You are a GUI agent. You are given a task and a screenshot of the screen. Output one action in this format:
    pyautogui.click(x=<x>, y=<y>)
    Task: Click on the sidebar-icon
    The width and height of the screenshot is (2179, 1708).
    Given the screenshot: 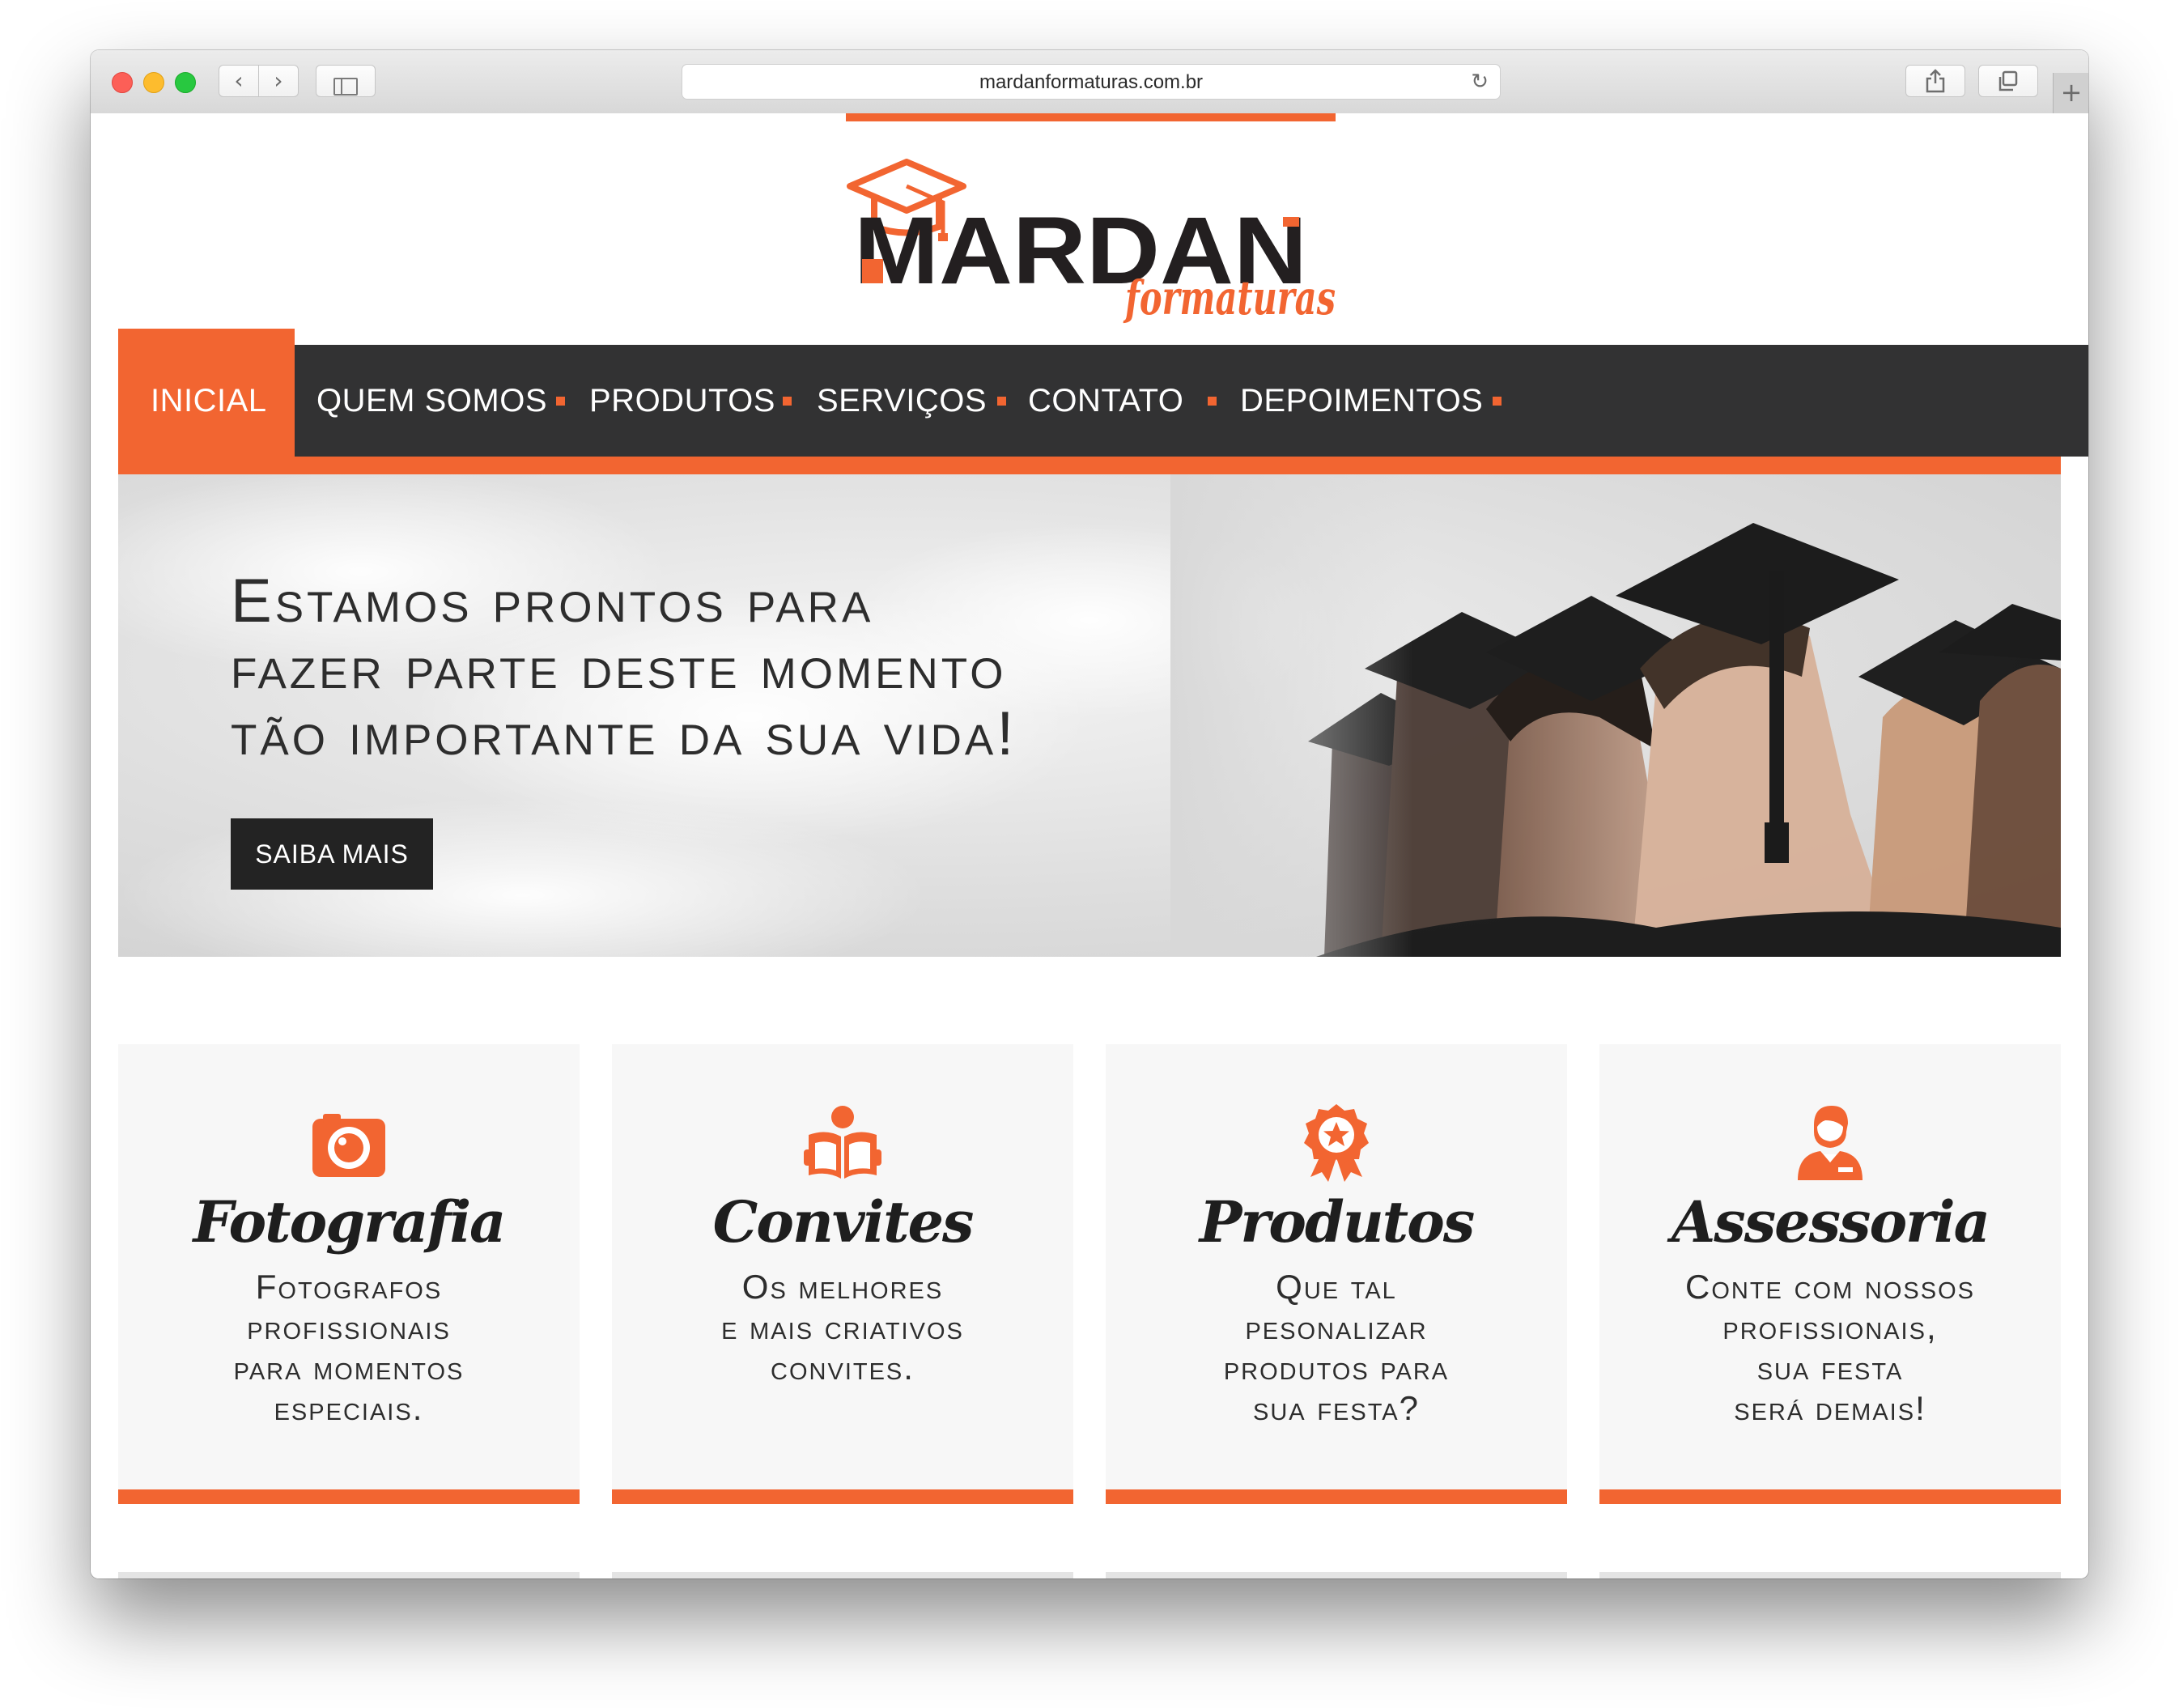 What is the action you would take?
    pyautogui.click(x=345, y=87)
    